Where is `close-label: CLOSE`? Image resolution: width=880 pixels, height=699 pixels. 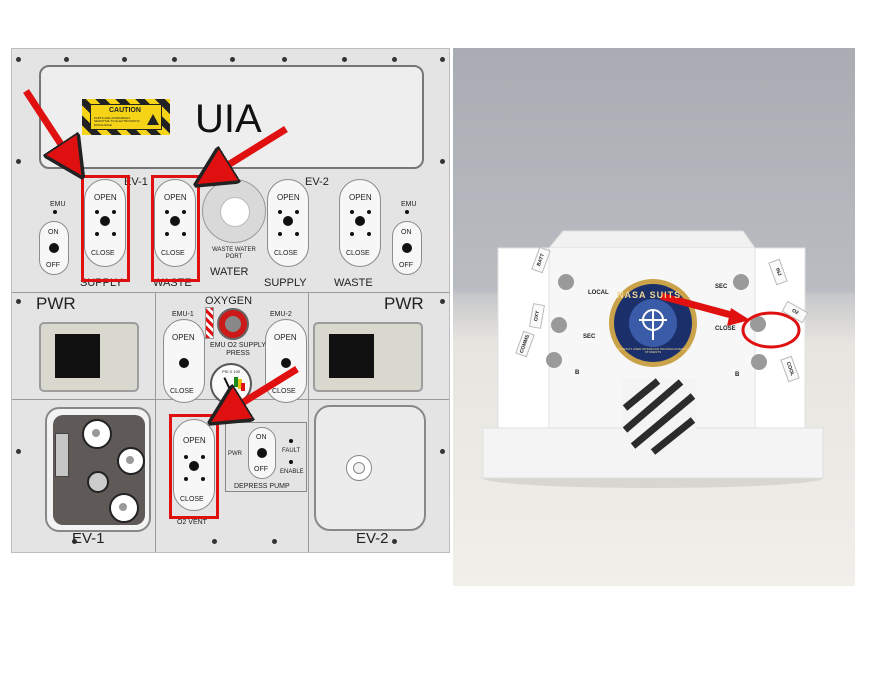 close-label: CLOSE is located at coordinates (725, 329).